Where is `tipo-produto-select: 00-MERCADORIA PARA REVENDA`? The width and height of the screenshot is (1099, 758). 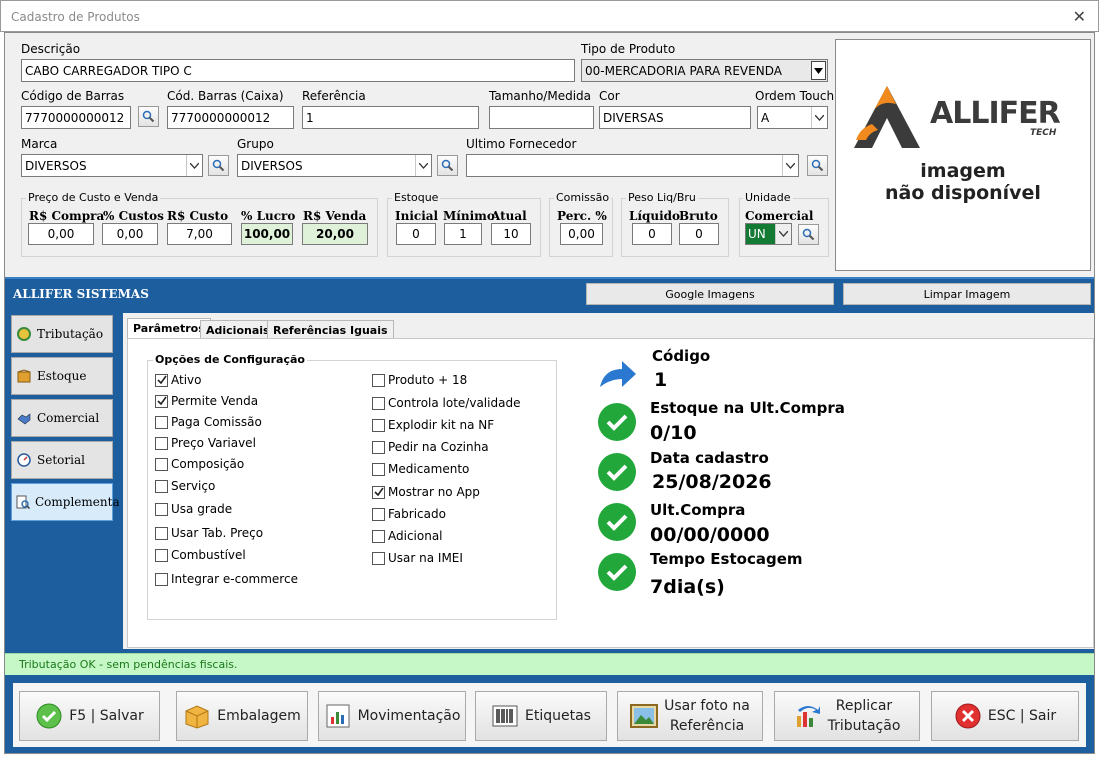
tipo-produto-select: 00-MERCADORIA PARA REVENDA is located at coordinates (704, 70).